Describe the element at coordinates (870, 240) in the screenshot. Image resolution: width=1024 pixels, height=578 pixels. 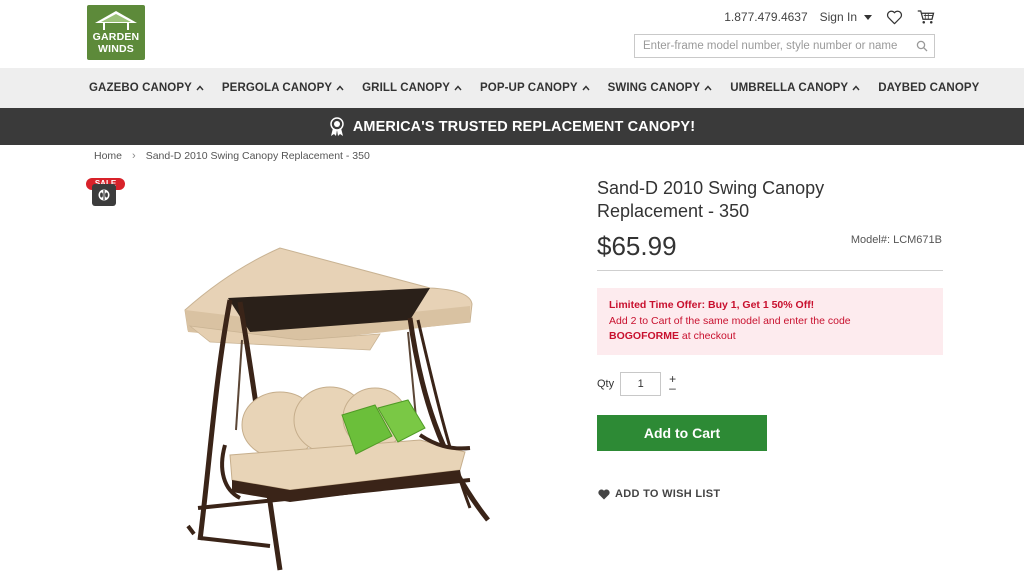
I see `model-label: Model#:` at that location.